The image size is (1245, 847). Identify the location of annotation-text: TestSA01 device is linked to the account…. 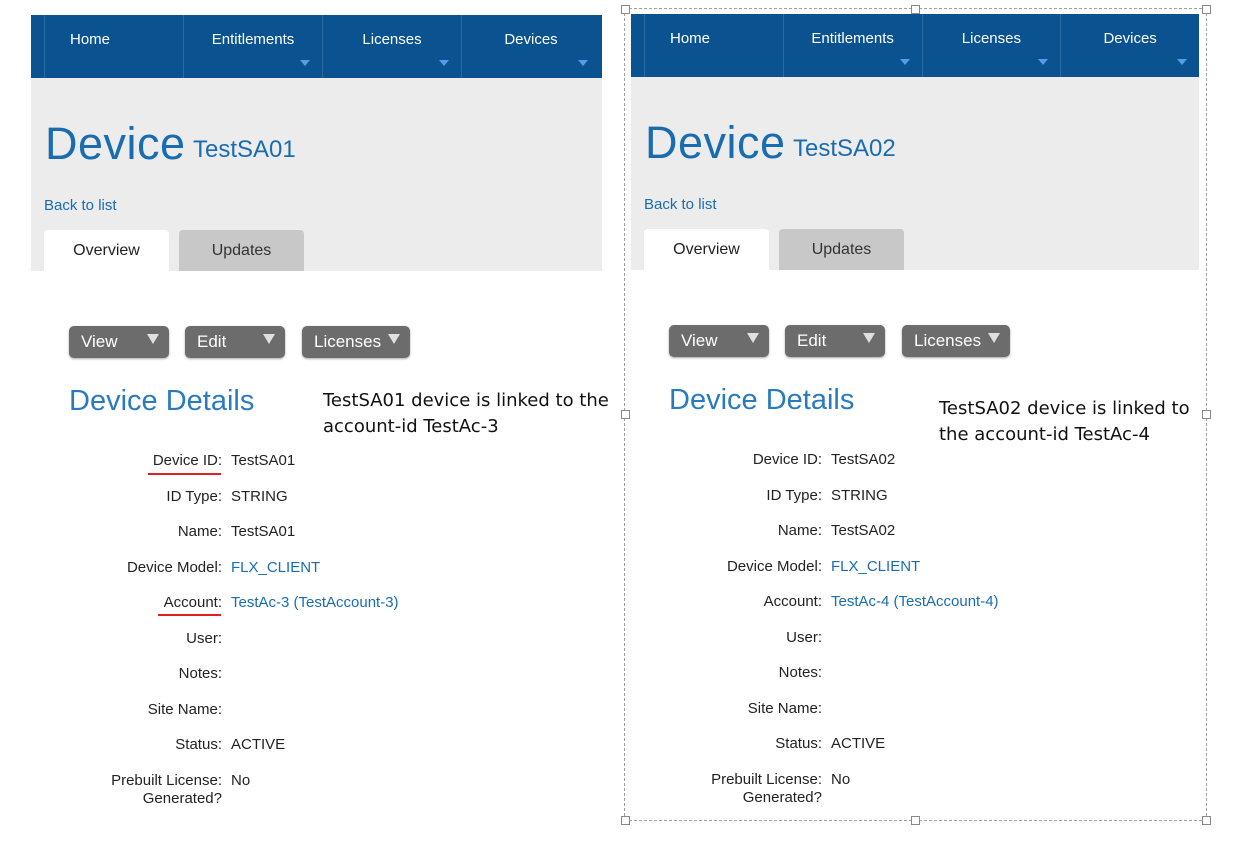
(466, 413).